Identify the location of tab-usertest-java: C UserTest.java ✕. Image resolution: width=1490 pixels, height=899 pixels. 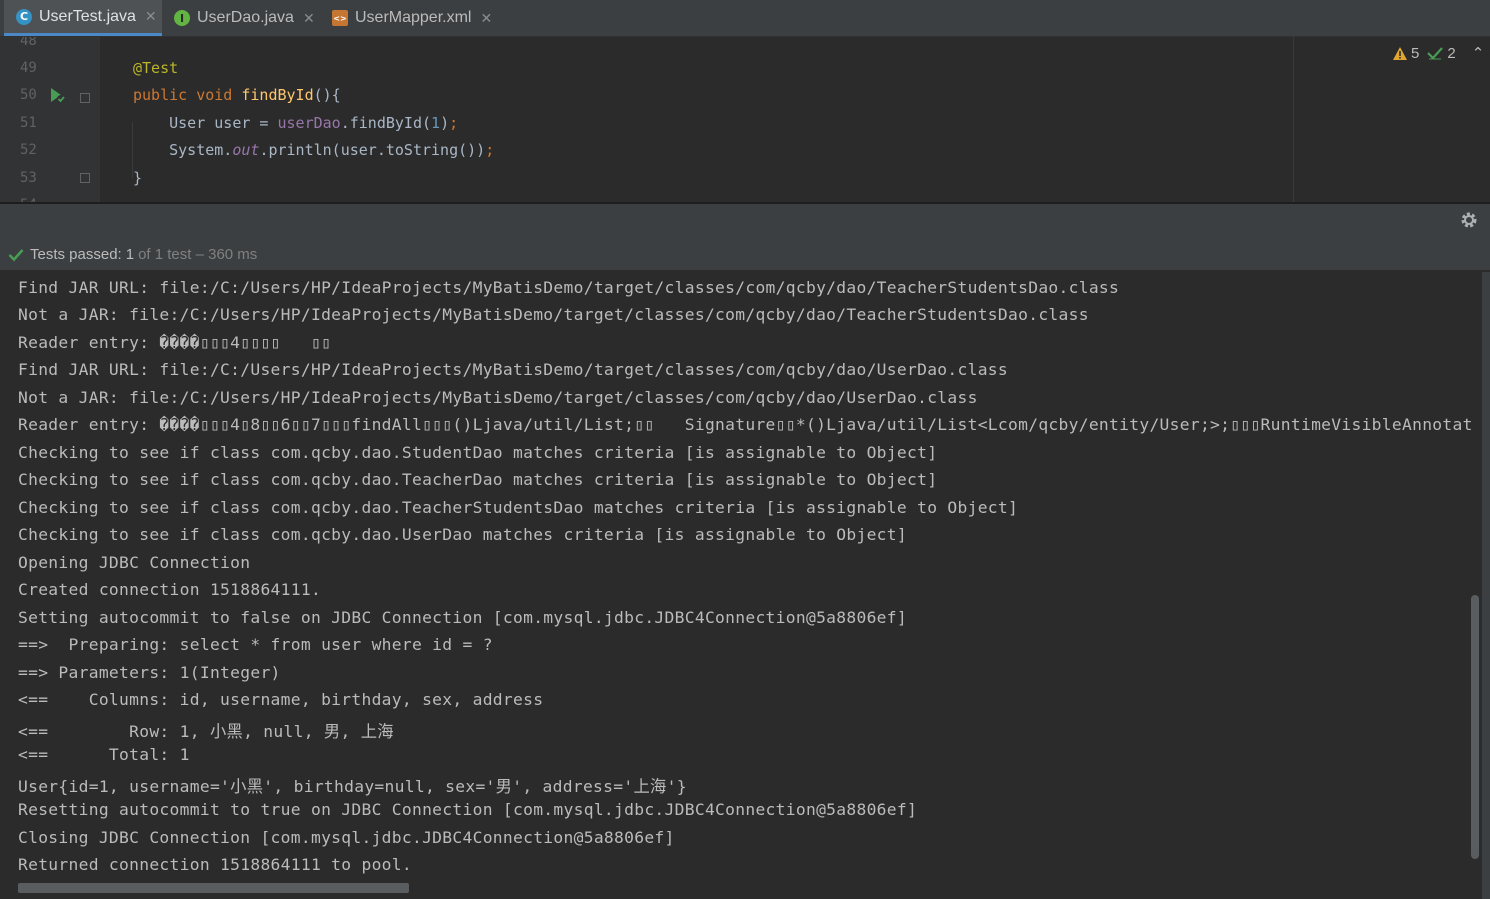
(83, 18).